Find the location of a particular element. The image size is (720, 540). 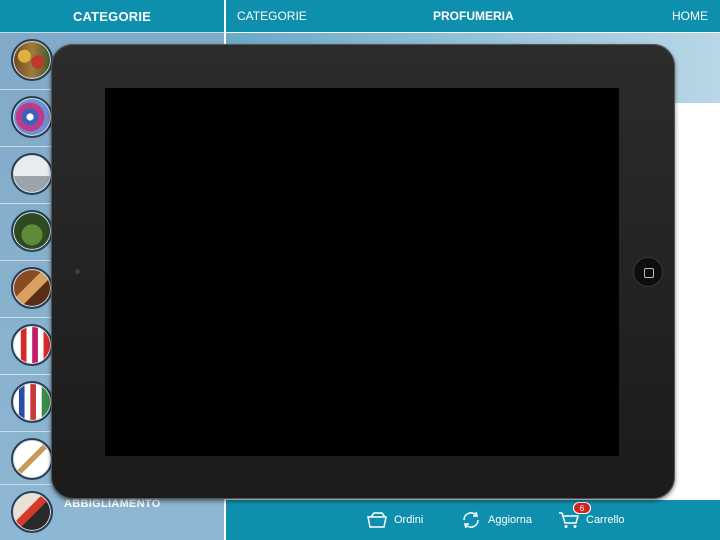

camera-icon is located at coordinates (77, 271).